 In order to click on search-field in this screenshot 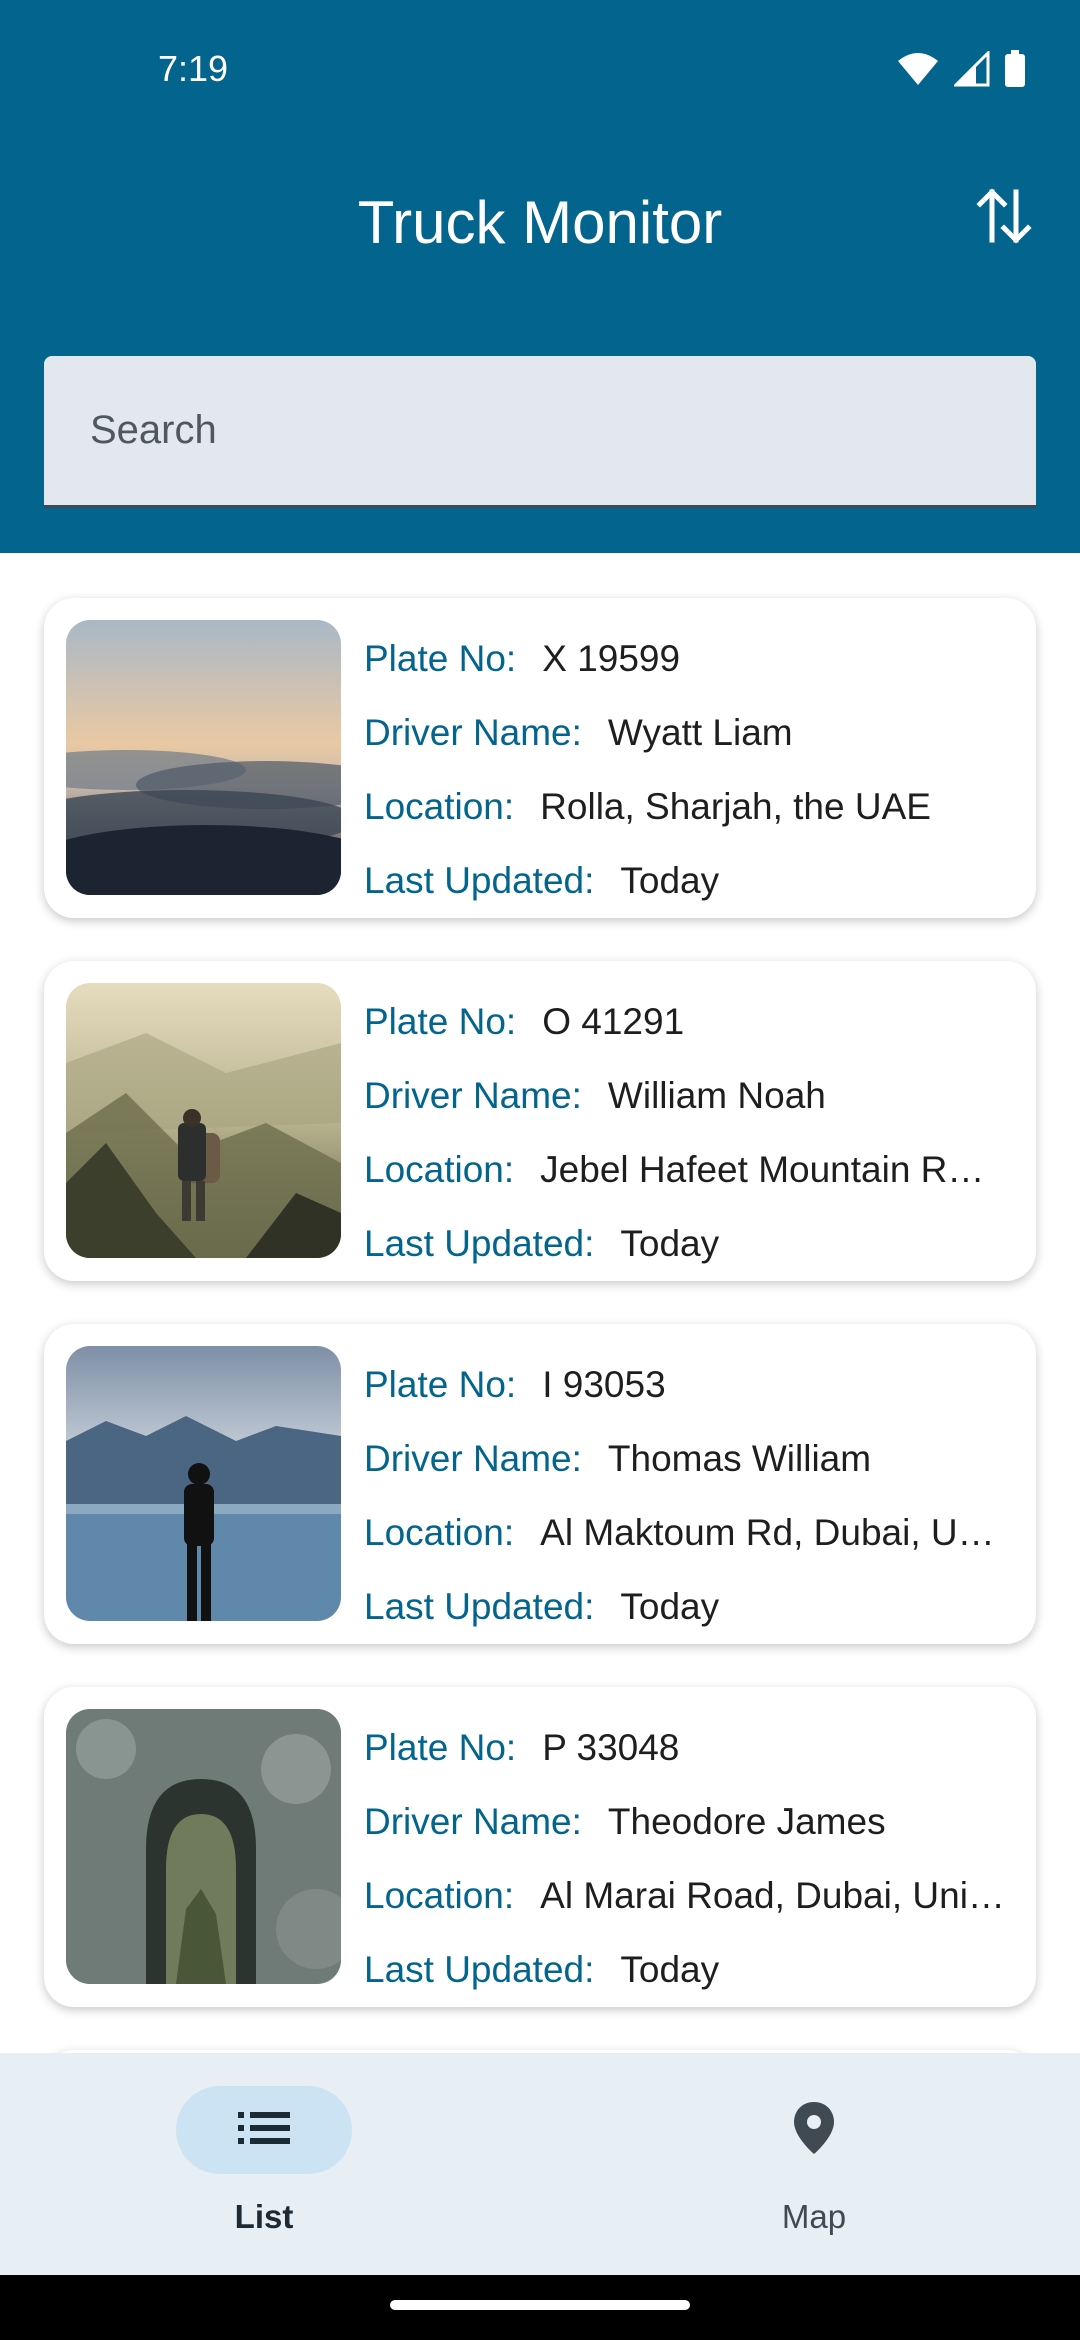, I will do `click(540, 432)`.